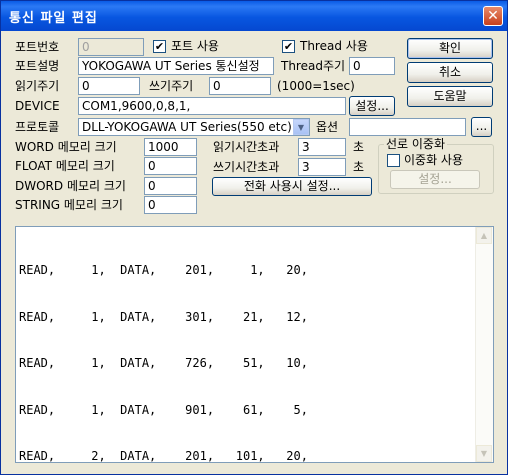 The width and height of the screenshot is (508, 475). Describe the element at coordinates (163, 270) in the screenshot. I see `script-line: READ, 1, DATA, 201, 1, 20,` at that location.